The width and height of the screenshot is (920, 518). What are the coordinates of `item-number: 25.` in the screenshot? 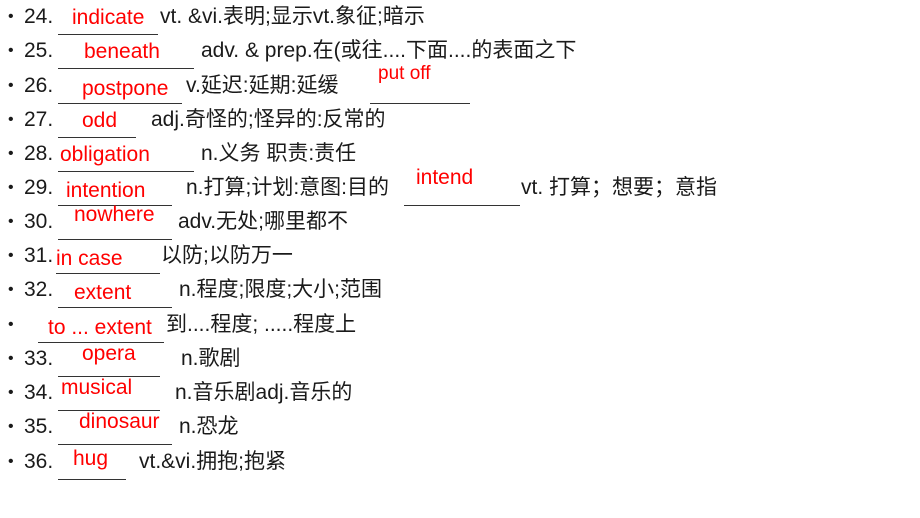 It's located at (39, 50).